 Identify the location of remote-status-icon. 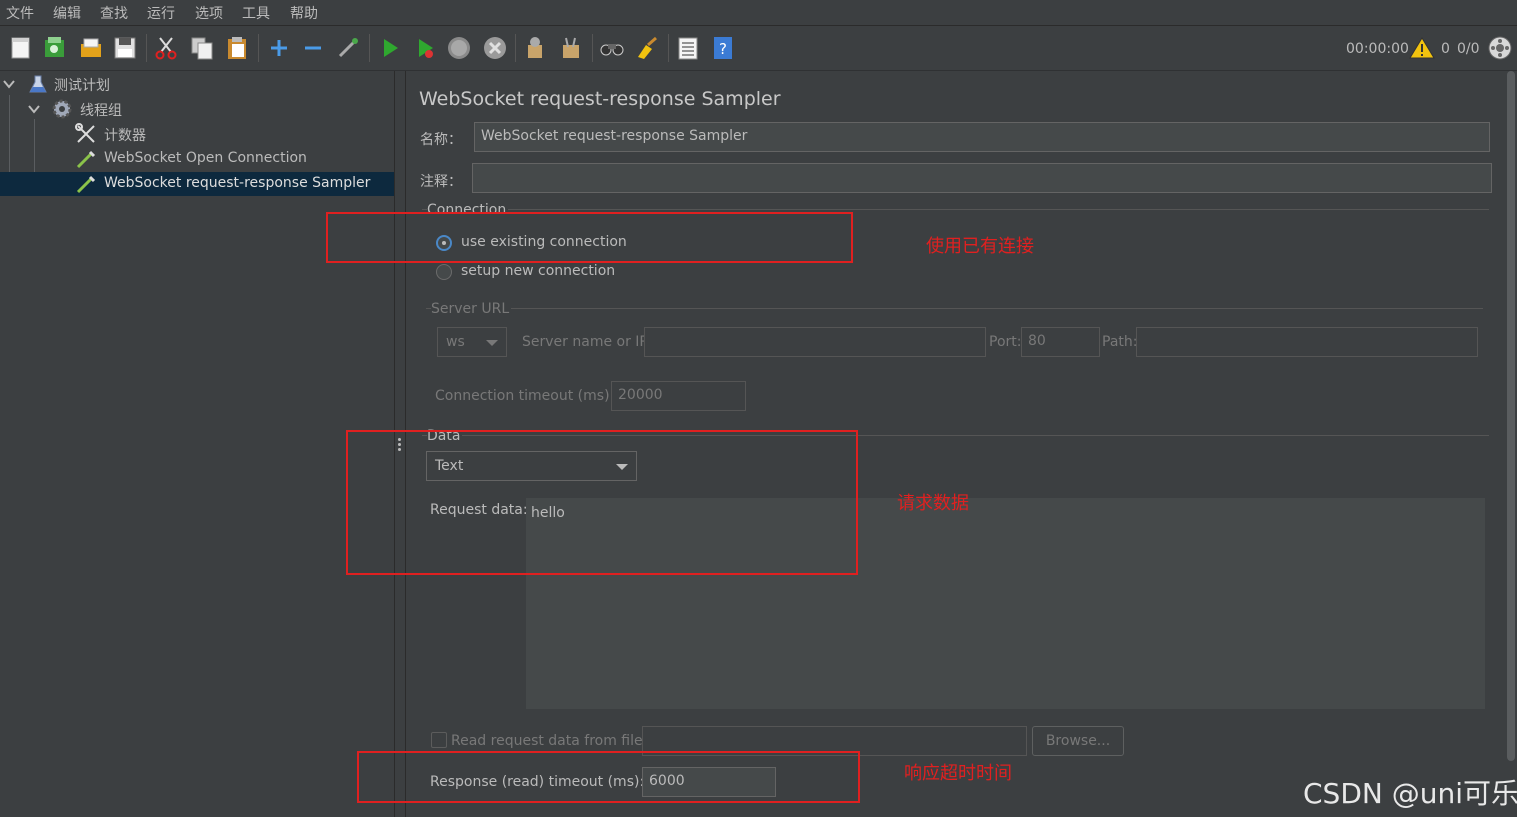
(1500, 48).